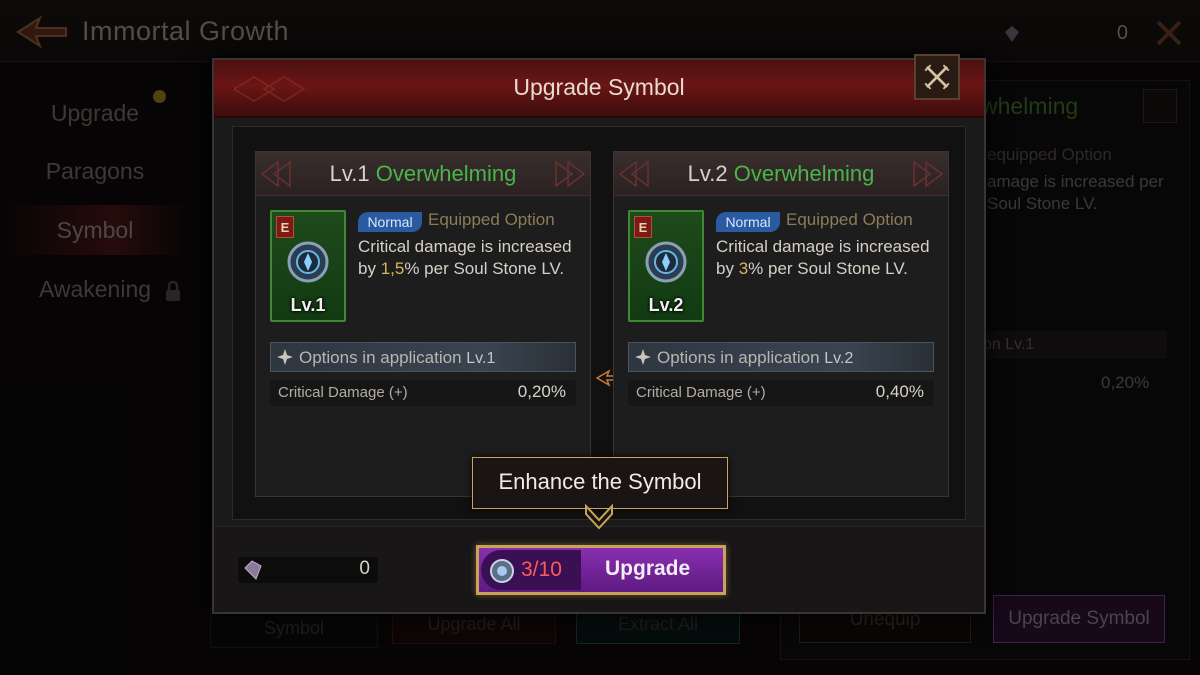 The width and height of the screenshot is (1200, 675). What do you see at coordinates (253, 570) in the screenshot?
I see `gem-icon` at bounding box center [253, 570].